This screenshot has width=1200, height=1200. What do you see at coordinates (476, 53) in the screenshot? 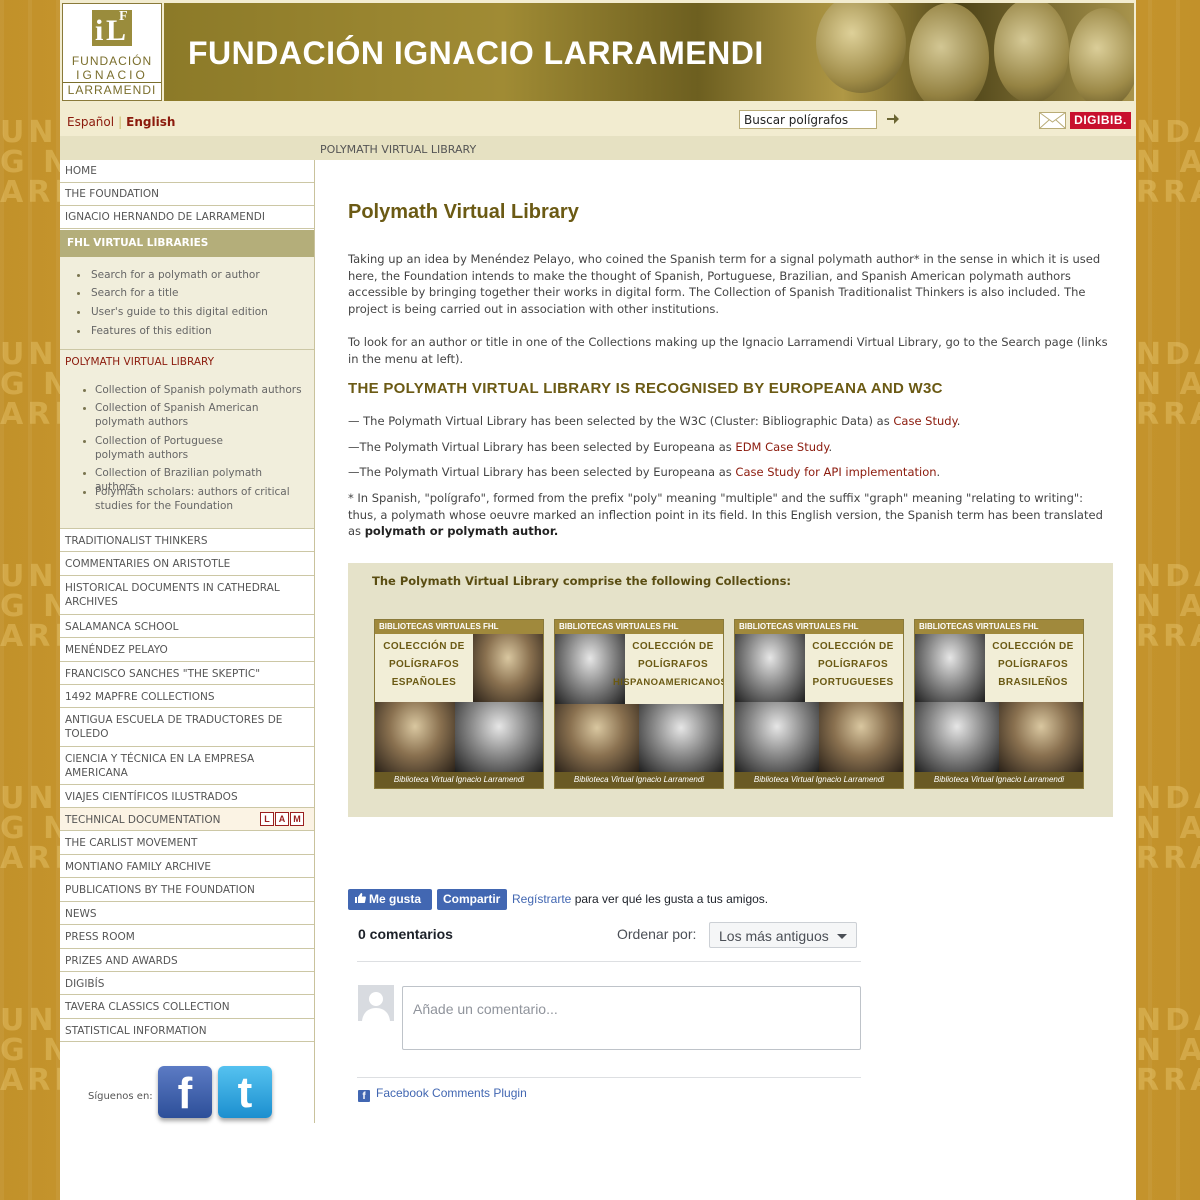
I see `banner-title: FUNDACIÓN IGNACIO LARRAMENDI` at bounding box center [476, 53].